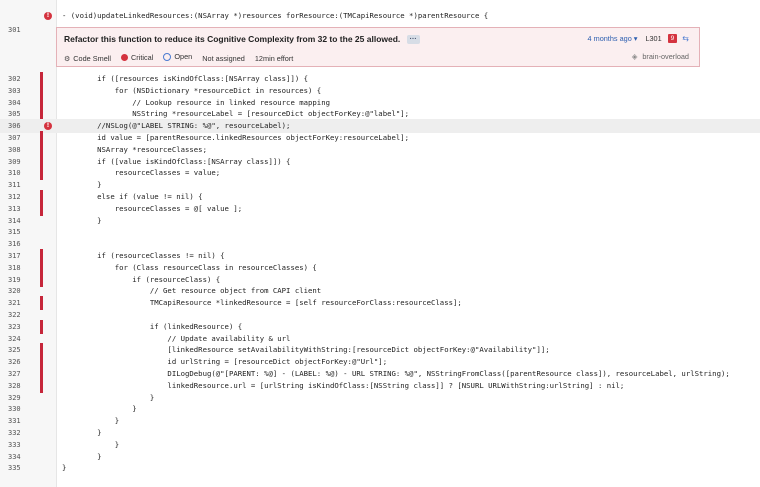 This screenshot has height=487, width=760. Describe the element at coordinates (125, 57) in the screenshot. I see `critical-icon` at that location.